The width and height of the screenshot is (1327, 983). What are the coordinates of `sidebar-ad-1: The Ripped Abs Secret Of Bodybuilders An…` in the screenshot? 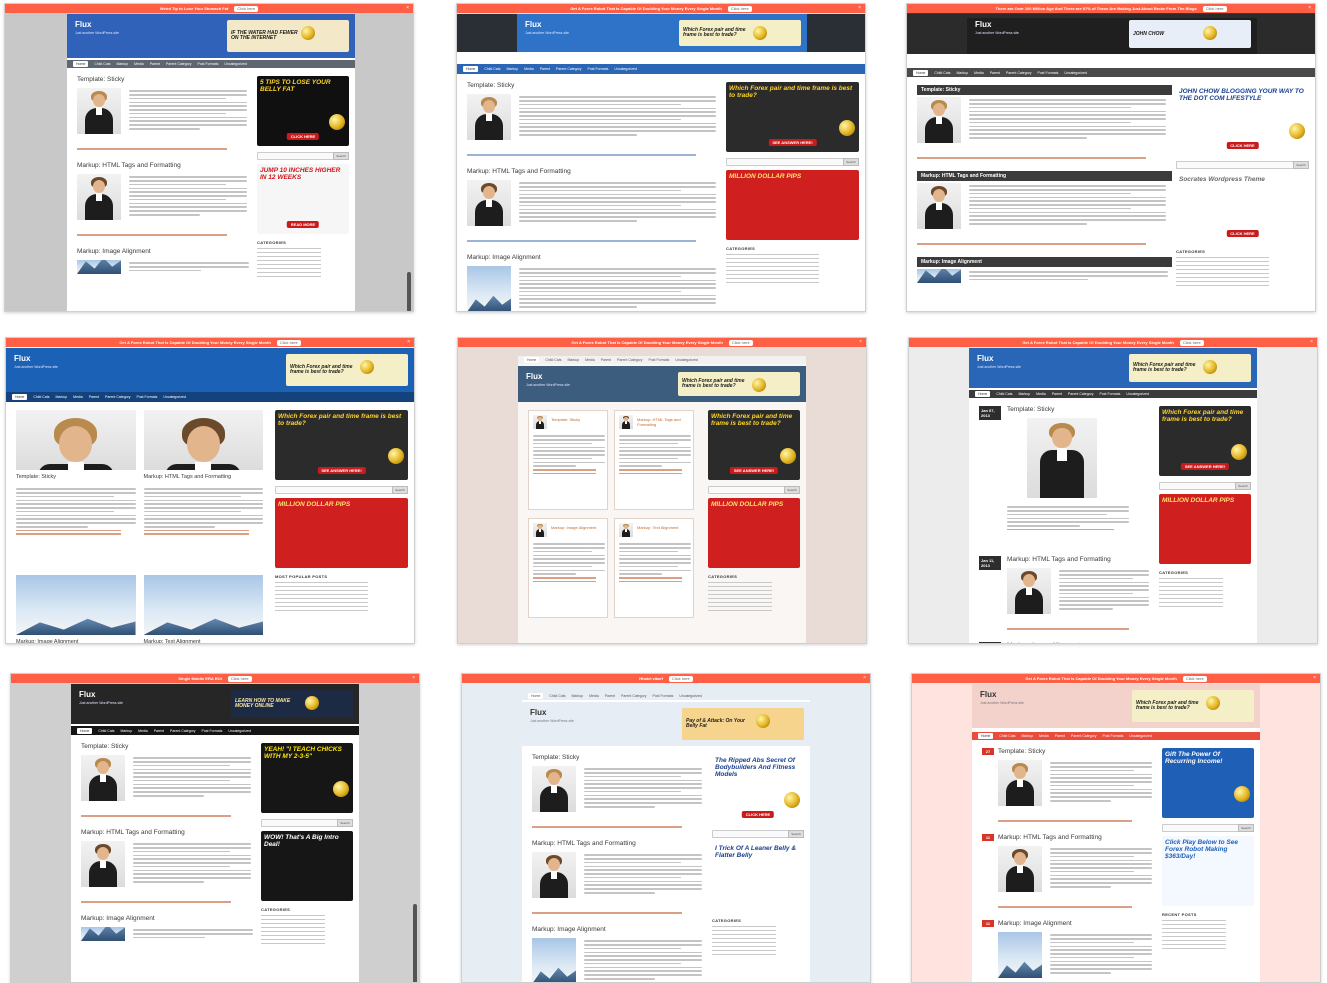 It's located at (758, 789).